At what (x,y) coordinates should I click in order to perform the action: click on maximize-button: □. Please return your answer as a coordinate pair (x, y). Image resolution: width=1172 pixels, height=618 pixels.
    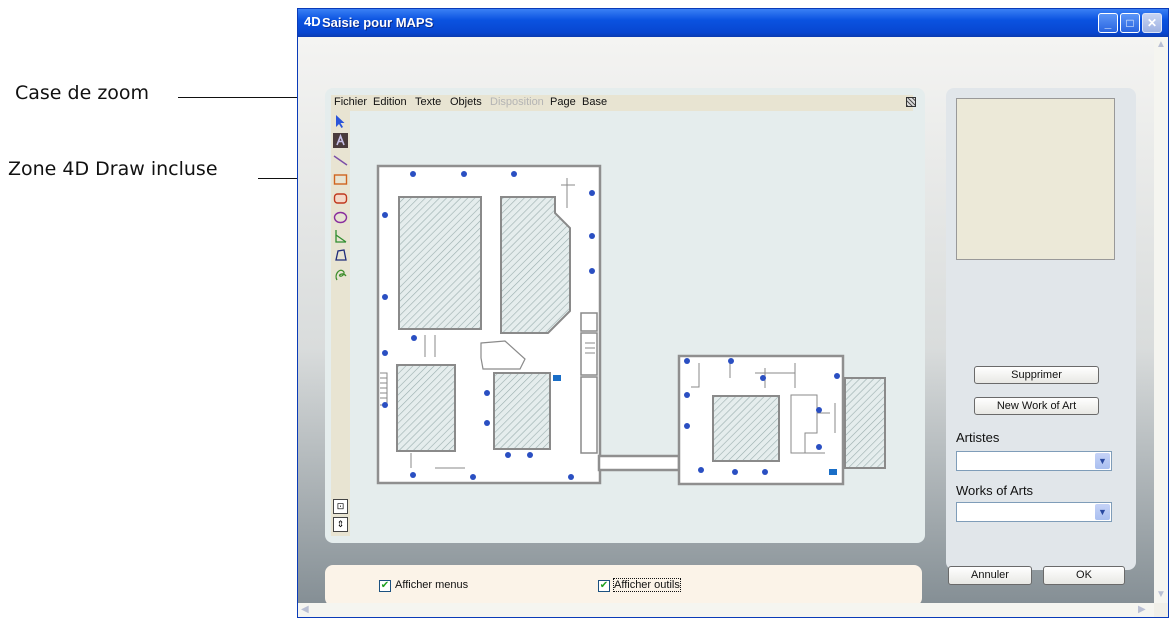
    Looking at the image, I should click on (1130, 23).